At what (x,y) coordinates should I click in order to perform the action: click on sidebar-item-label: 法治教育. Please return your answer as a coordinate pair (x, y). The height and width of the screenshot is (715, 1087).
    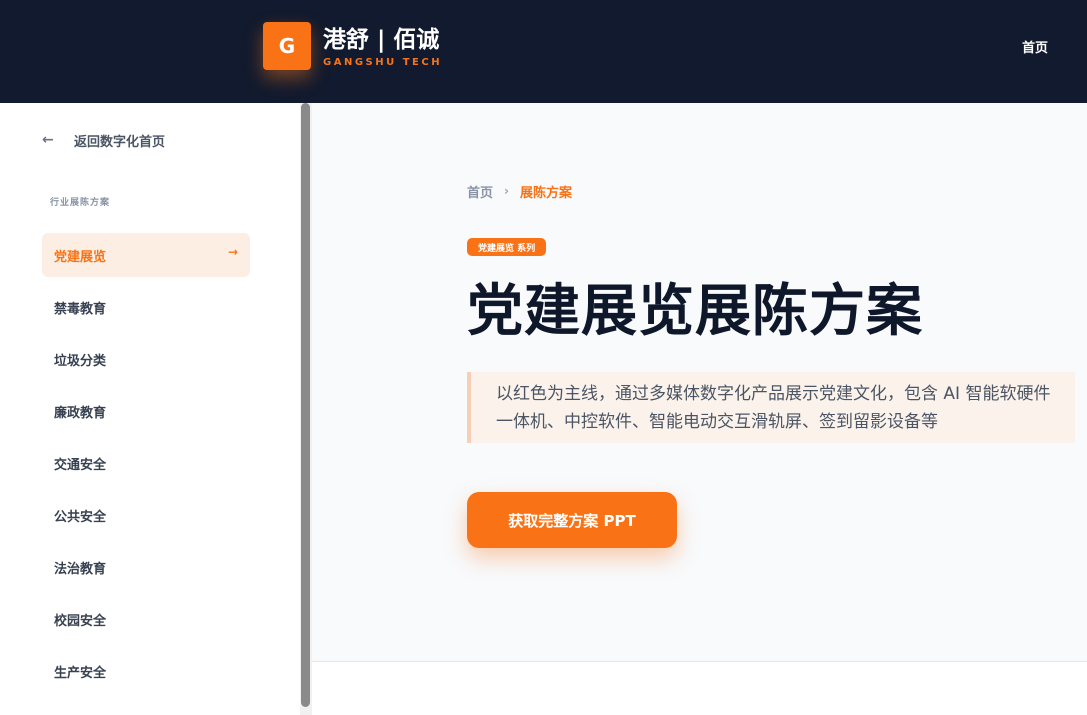
    Looking at the image, I should click on (80, 569).